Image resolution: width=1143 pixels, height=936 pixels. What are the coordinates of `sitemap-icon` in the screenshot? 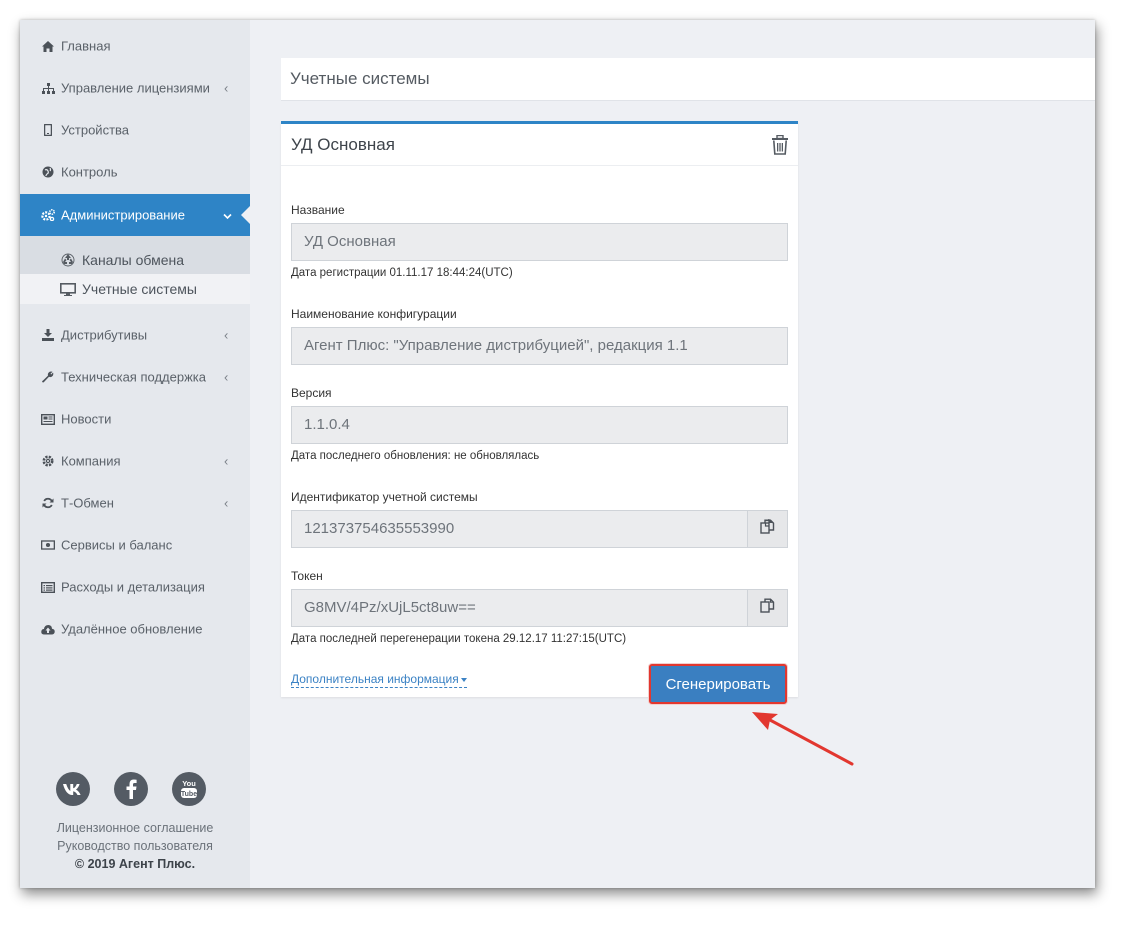 It's located at (48, 88).